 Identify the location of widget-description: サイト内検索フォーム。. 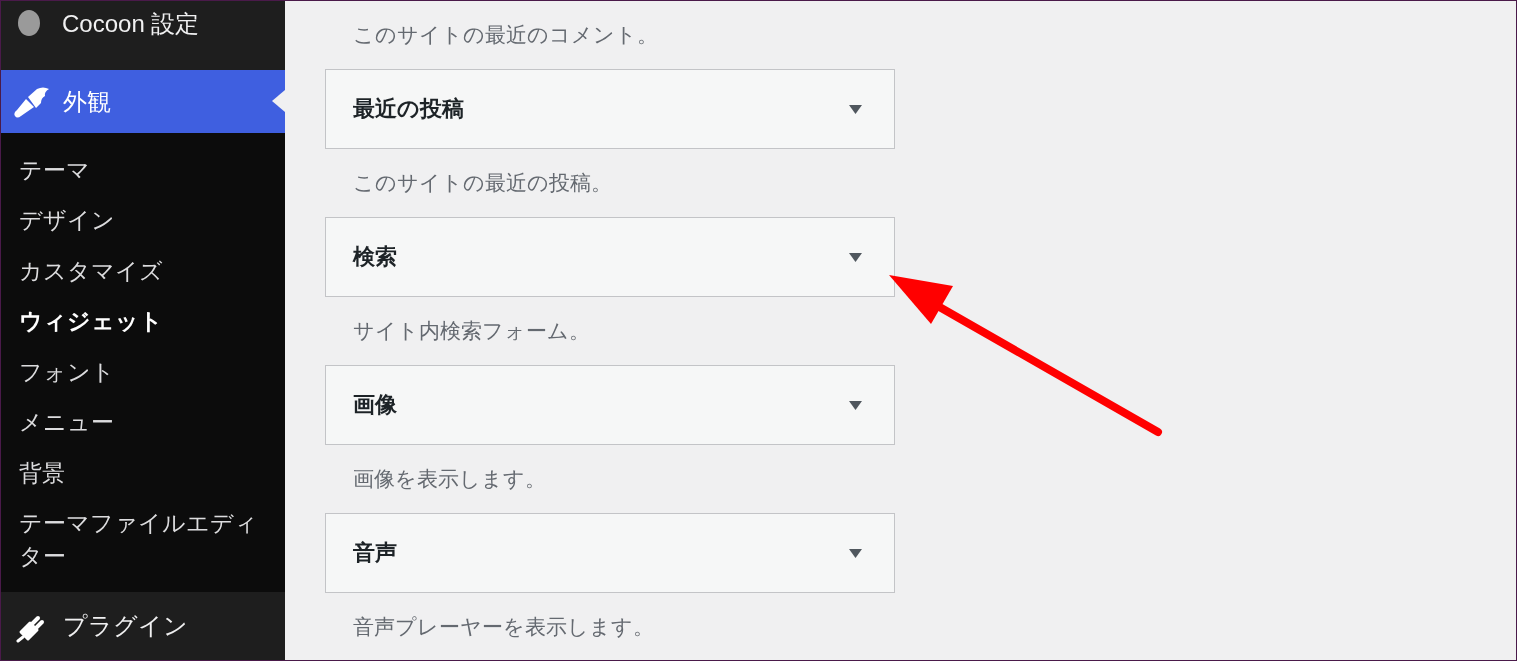
(471, 331).